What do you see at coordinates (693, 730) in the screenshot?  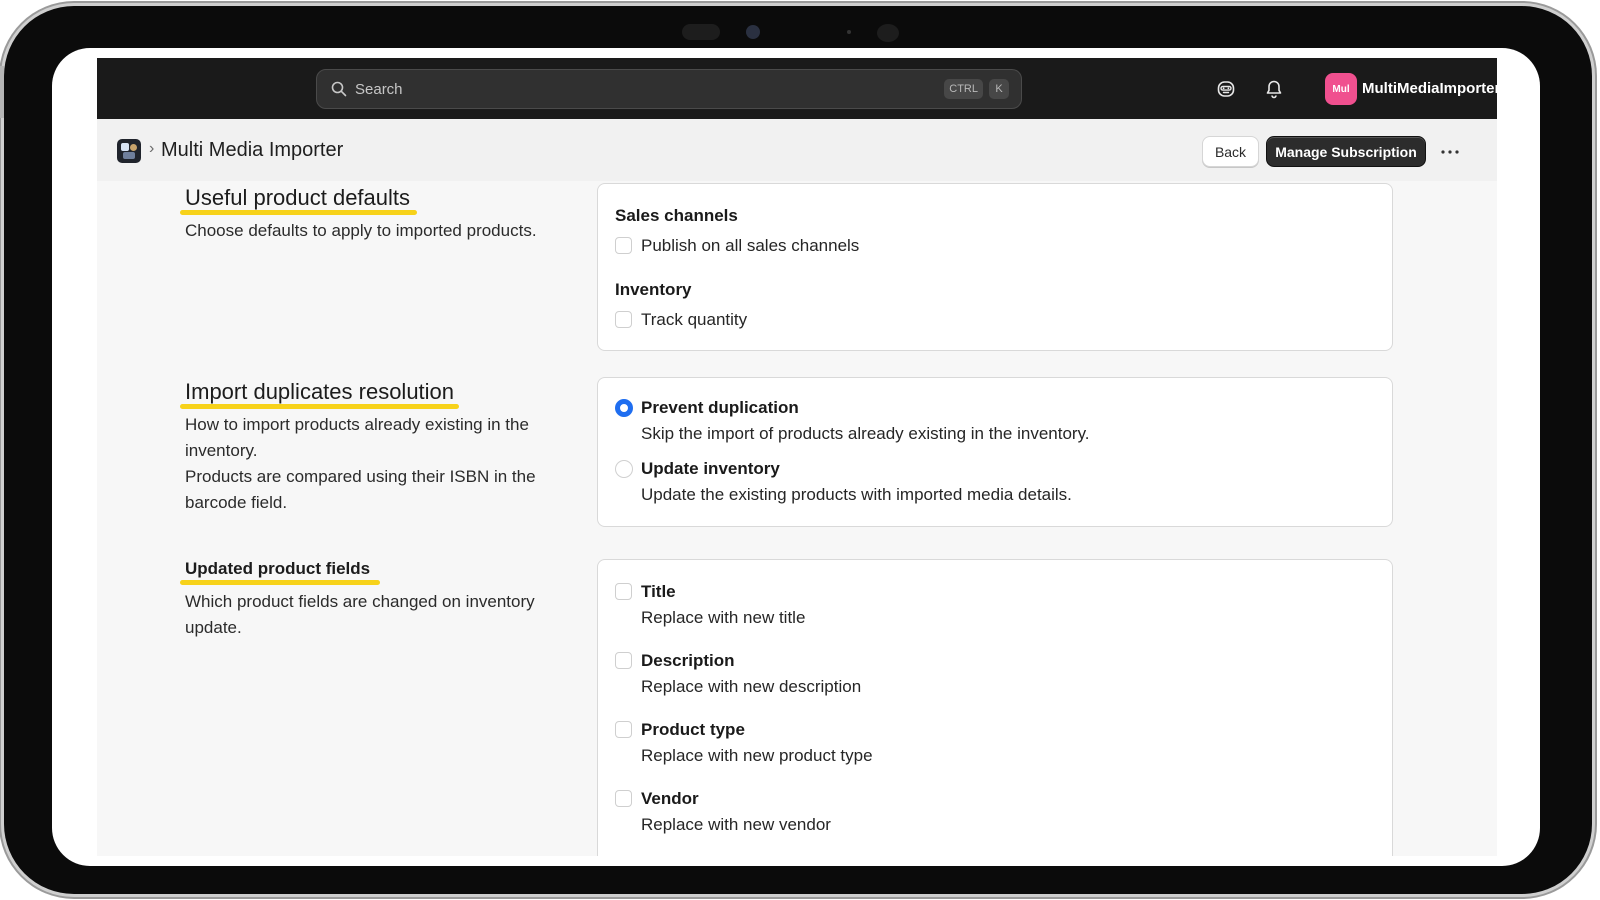 I see `field-product-type-label: Product type` at bounding box center [693, 730].